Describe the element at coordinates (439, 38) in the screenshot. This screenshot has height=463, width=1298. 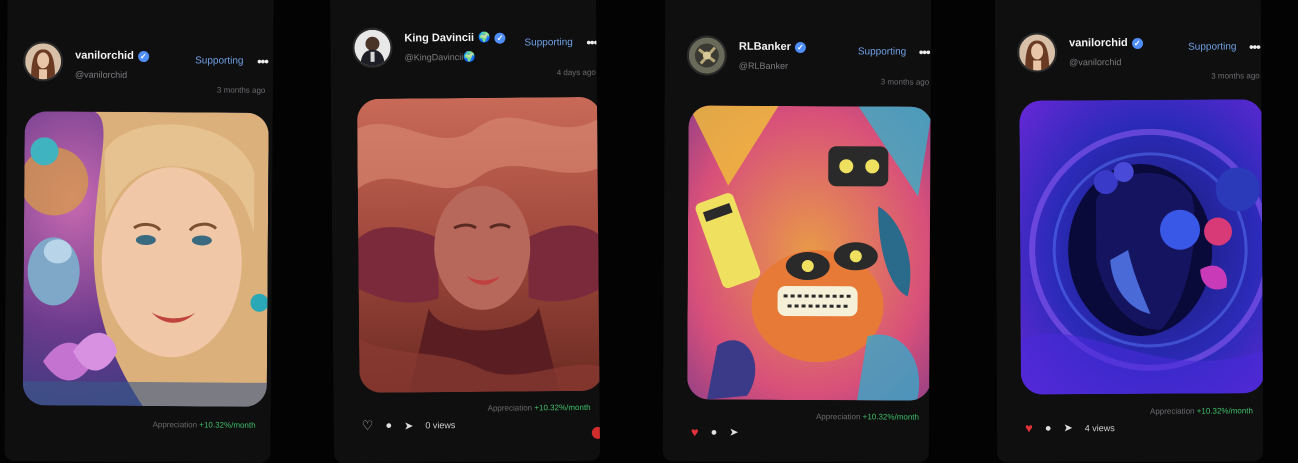
I see `author-name-text: King Davincii` at that location.